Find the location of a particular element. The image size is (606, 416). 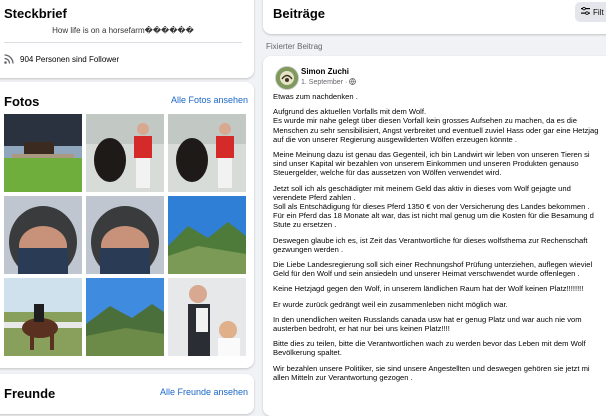

friends-card: Freunde Alle Freunde ansehen is located at coordinates (127, 394).